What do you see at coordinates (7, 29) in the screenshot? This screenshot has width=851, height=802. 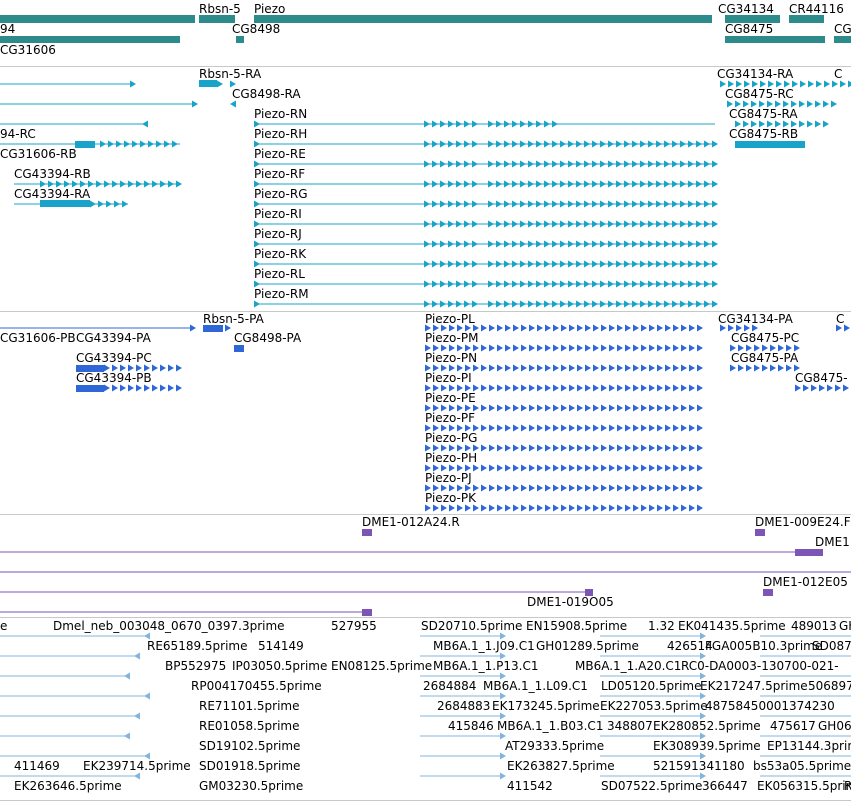 I see `gene-label: 94` at bounding box center [7, 29].